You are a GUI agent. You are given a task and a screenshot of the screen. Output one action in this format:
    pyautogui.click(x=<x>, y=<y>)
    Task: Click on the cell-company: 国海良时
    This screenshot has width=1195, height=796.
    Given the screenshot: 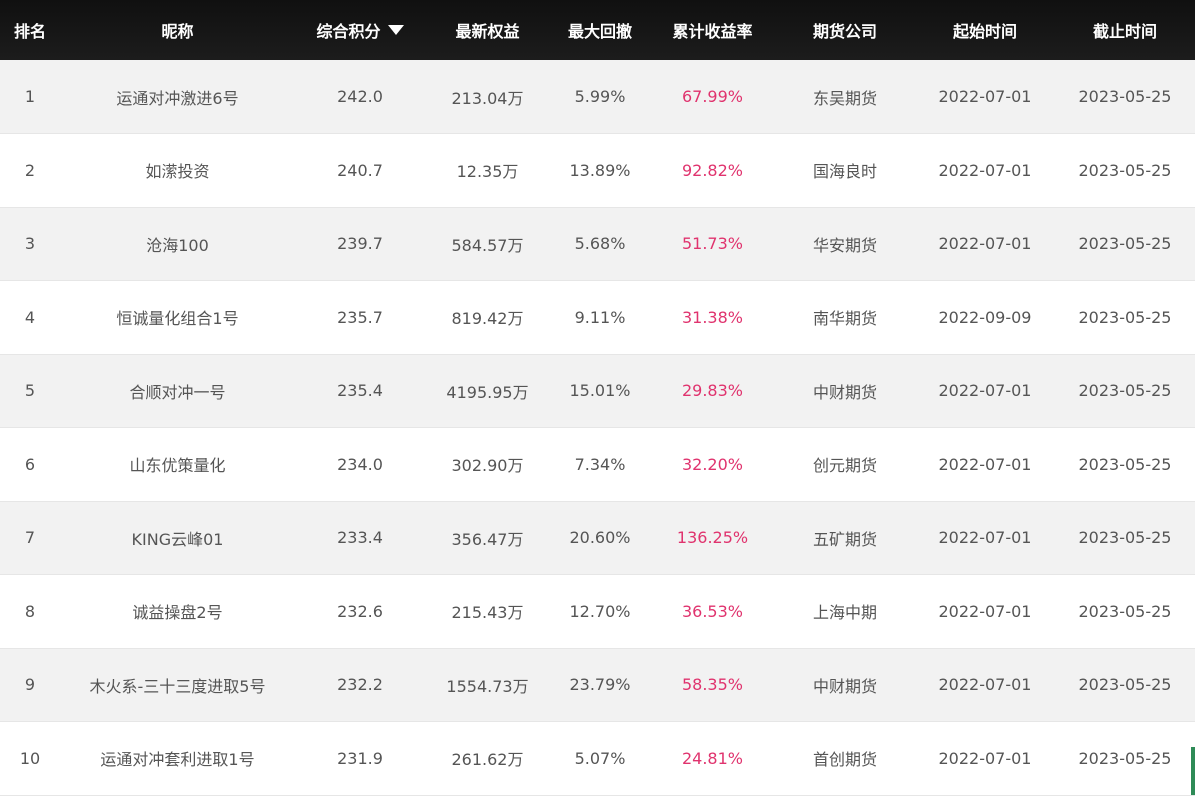 What is the action you would take?
    pyautogui.click(x=844, y=172)
    